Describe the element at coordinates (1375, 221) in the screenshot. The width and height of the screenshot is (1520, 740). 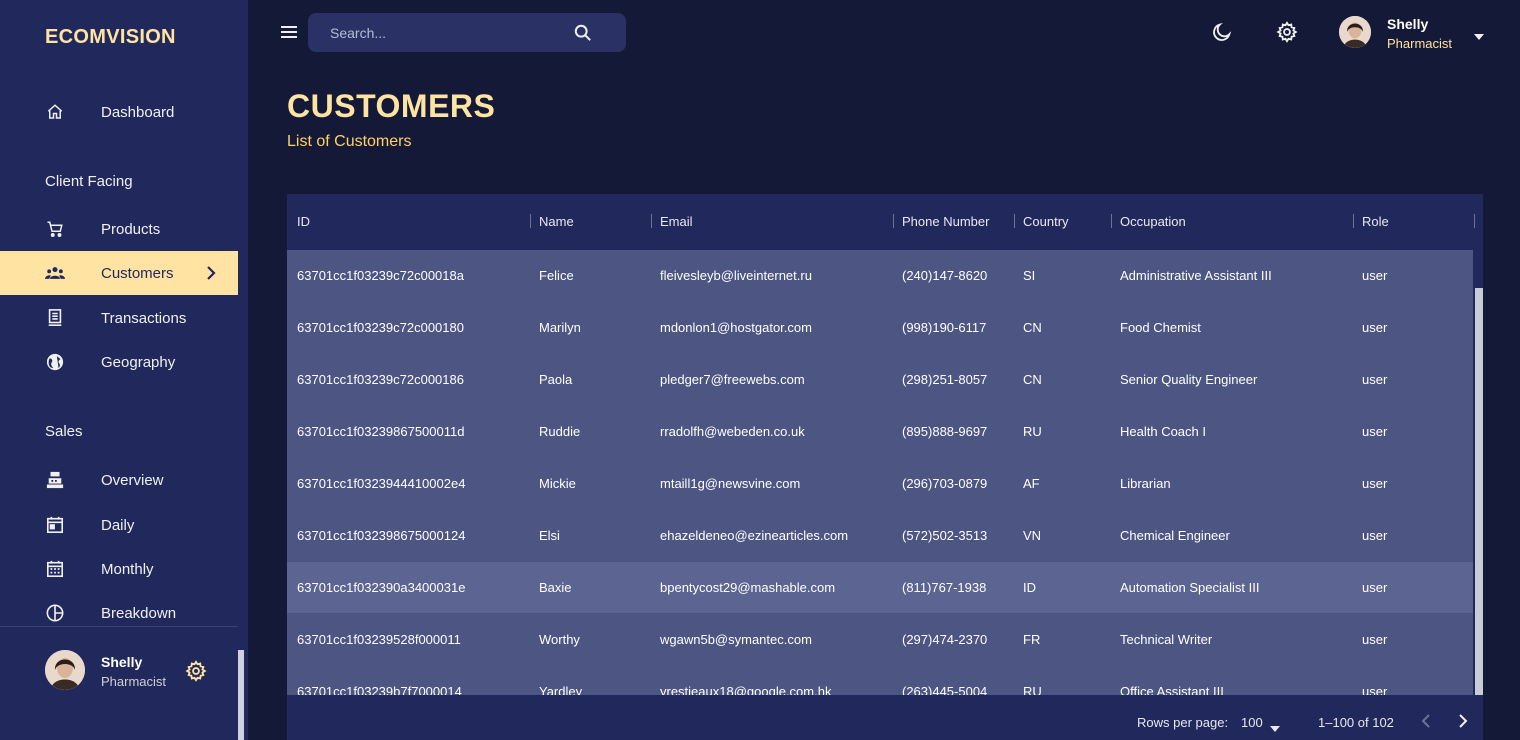
I see `column-header-role: Role` at that location.